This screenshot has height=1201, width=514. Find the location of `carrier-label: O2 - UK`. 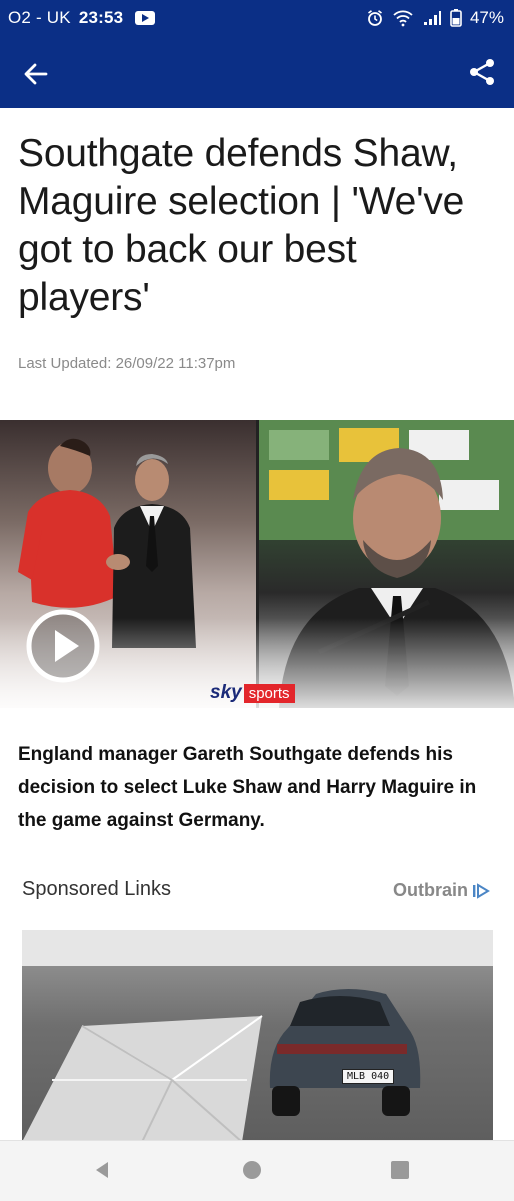

carrier-label: O2 - UK is located at coordinates (39, 17).